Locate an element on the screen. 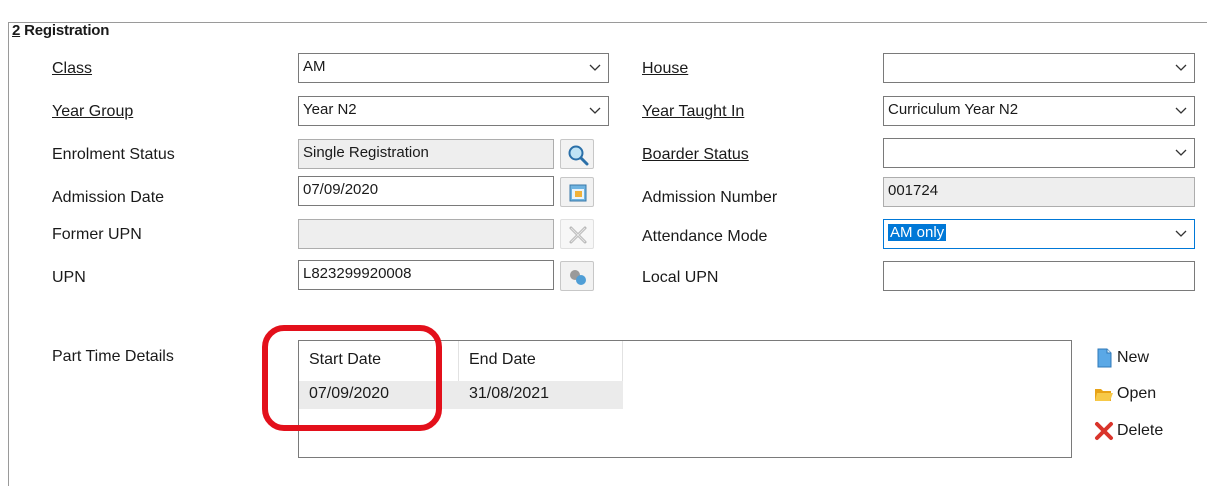  attendance-mode-label: Attendance Mode is located at coordinates (705, 236).